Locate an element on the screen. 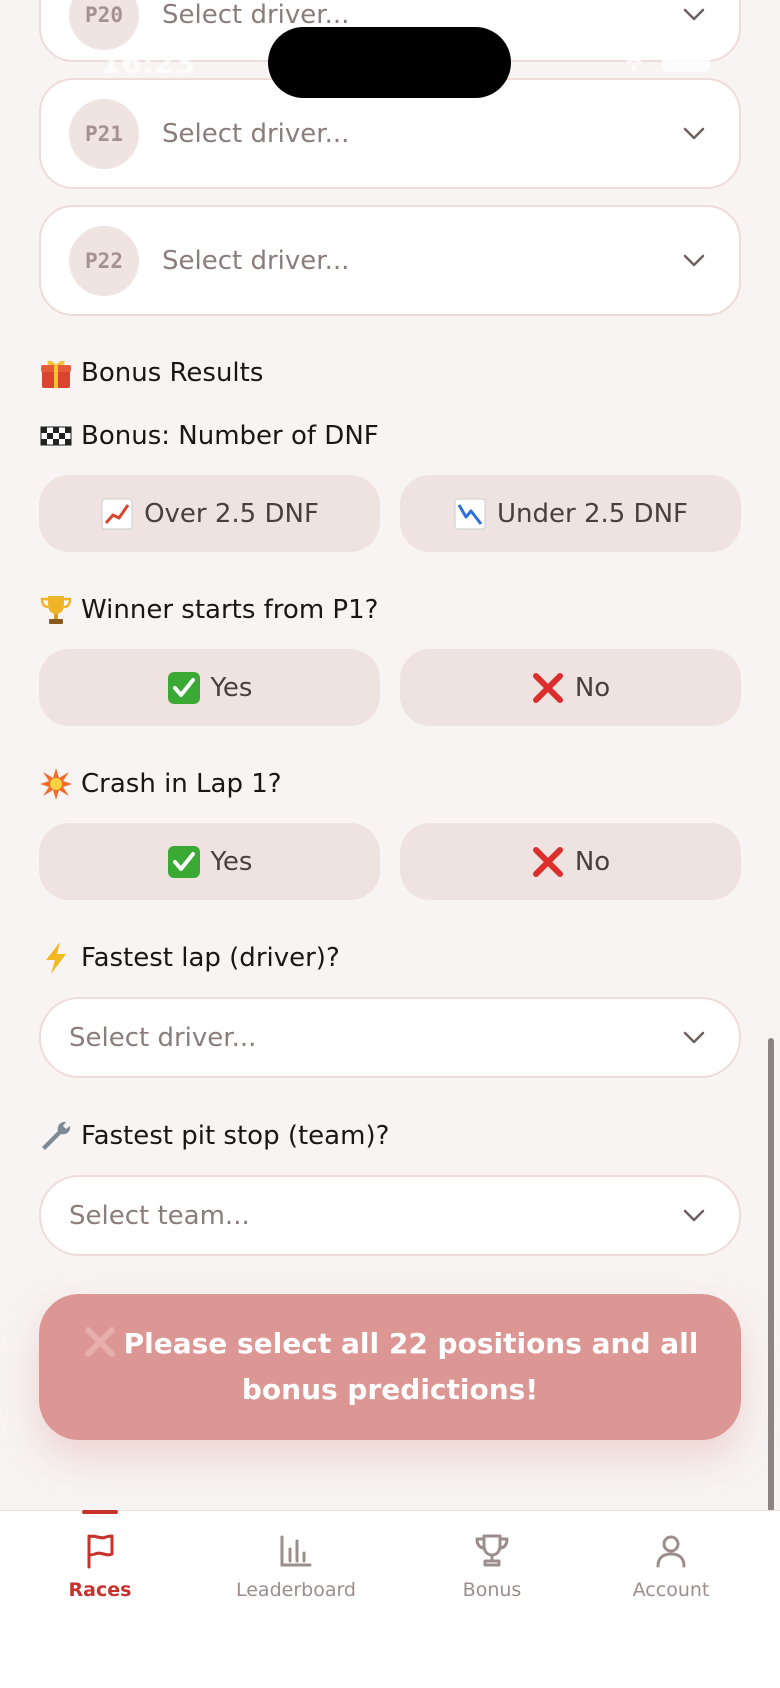 This screenshot has height=1688, width=780. bonus-results-title: Bonus Results is located at coordinates (172, 373).